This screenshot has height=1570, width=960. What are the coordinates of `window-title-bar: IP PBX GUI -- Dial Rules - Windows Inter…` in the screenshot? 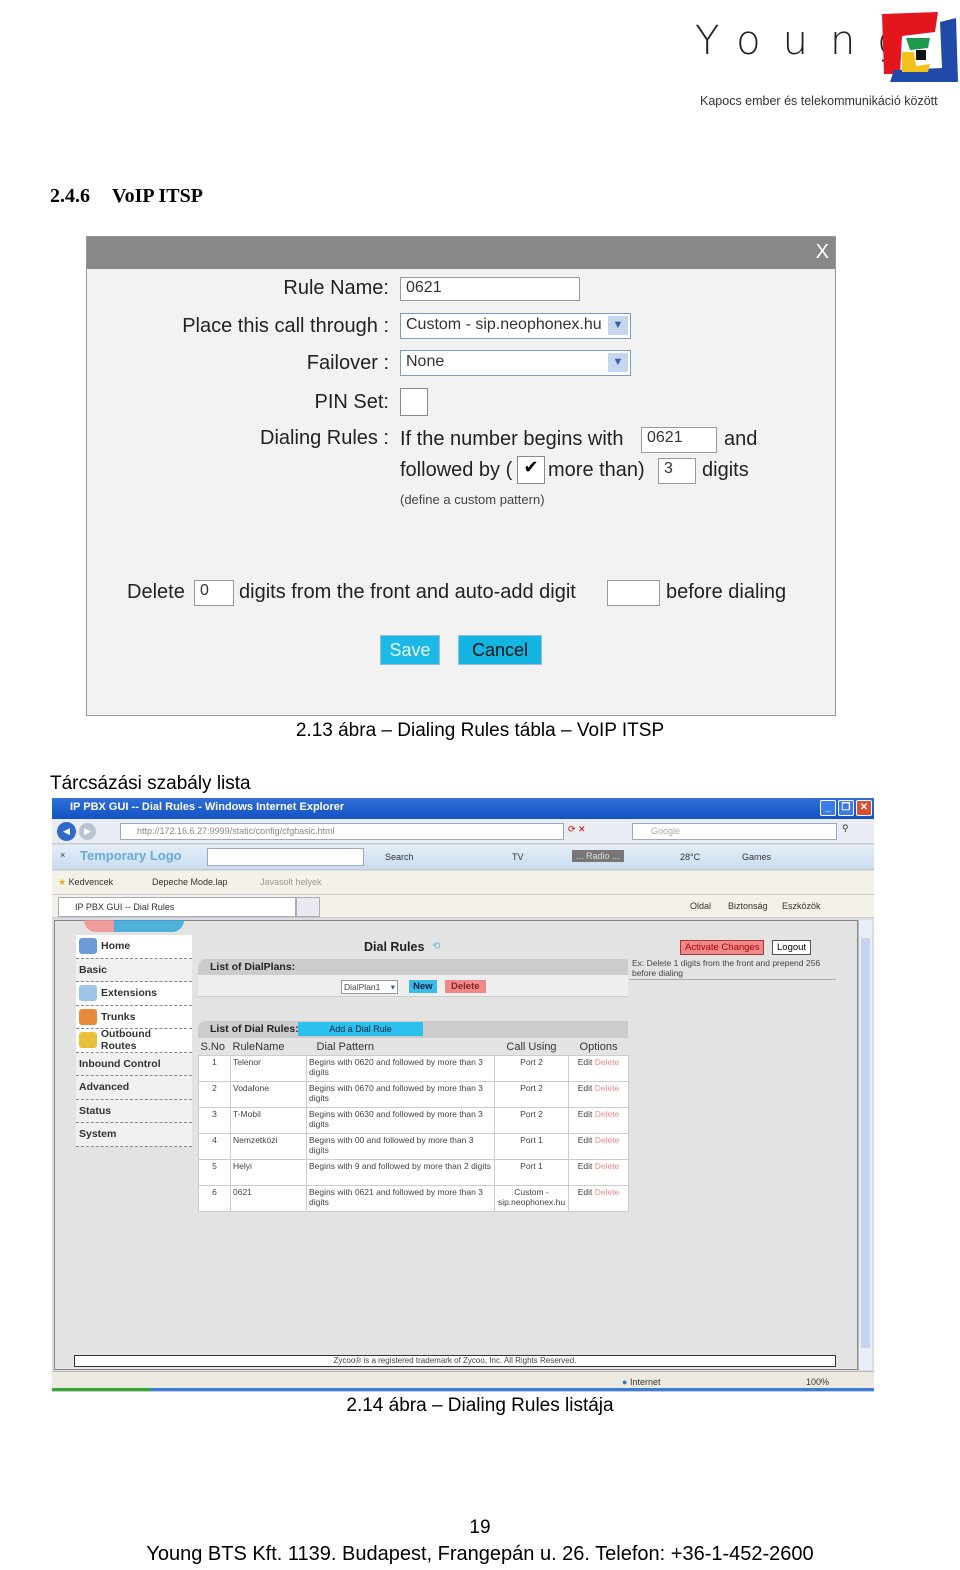 It's located at (463, 808).